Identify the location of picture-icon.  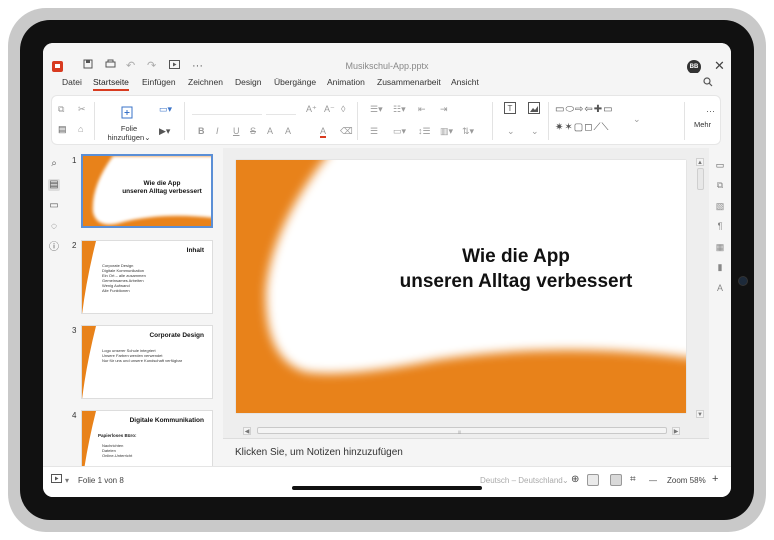
(534, 109).